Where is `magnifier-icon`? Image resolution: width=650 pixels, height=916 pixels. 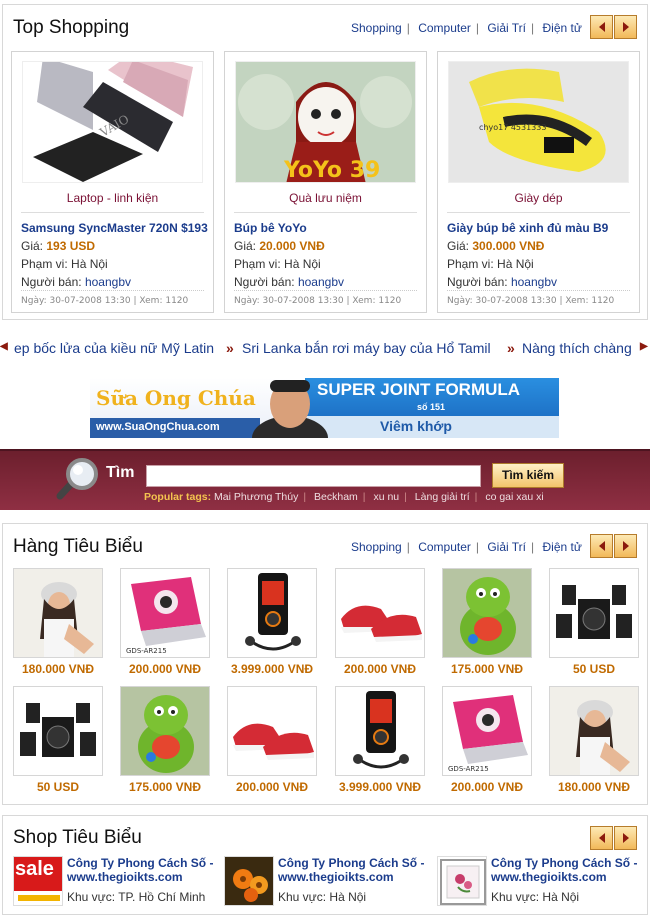
magnifier-icon is located at coordinates (77, 479).